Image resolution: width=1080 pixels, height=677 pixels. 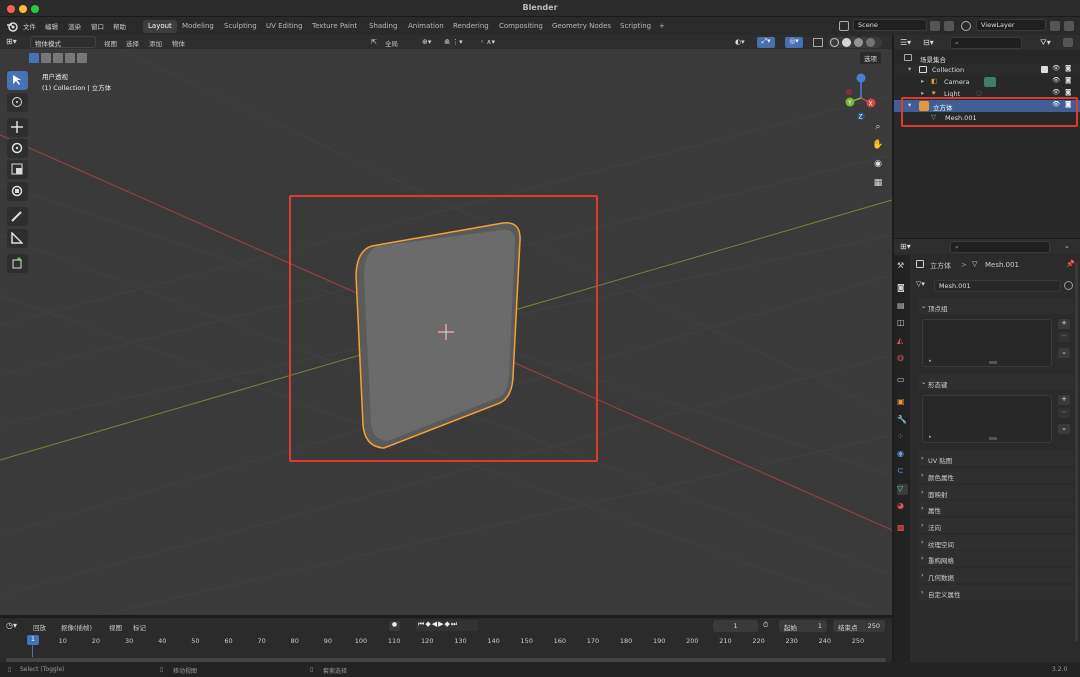 What do you see at coordinates (471, 26) in the screenshot?
I see `tab-rendering: Rendering` at bounding box center [471, 26].